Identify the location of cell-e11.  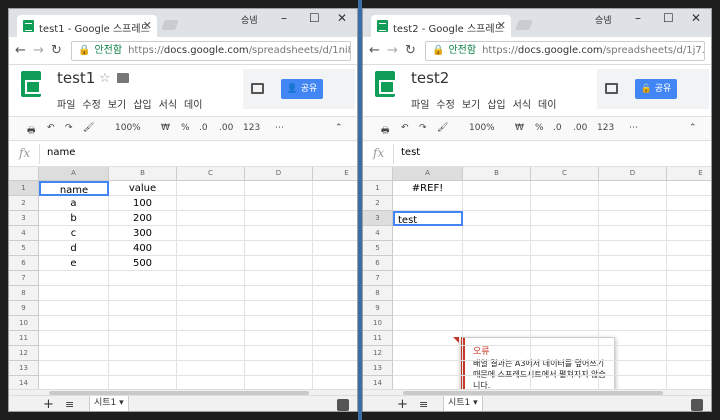
(689, 338).